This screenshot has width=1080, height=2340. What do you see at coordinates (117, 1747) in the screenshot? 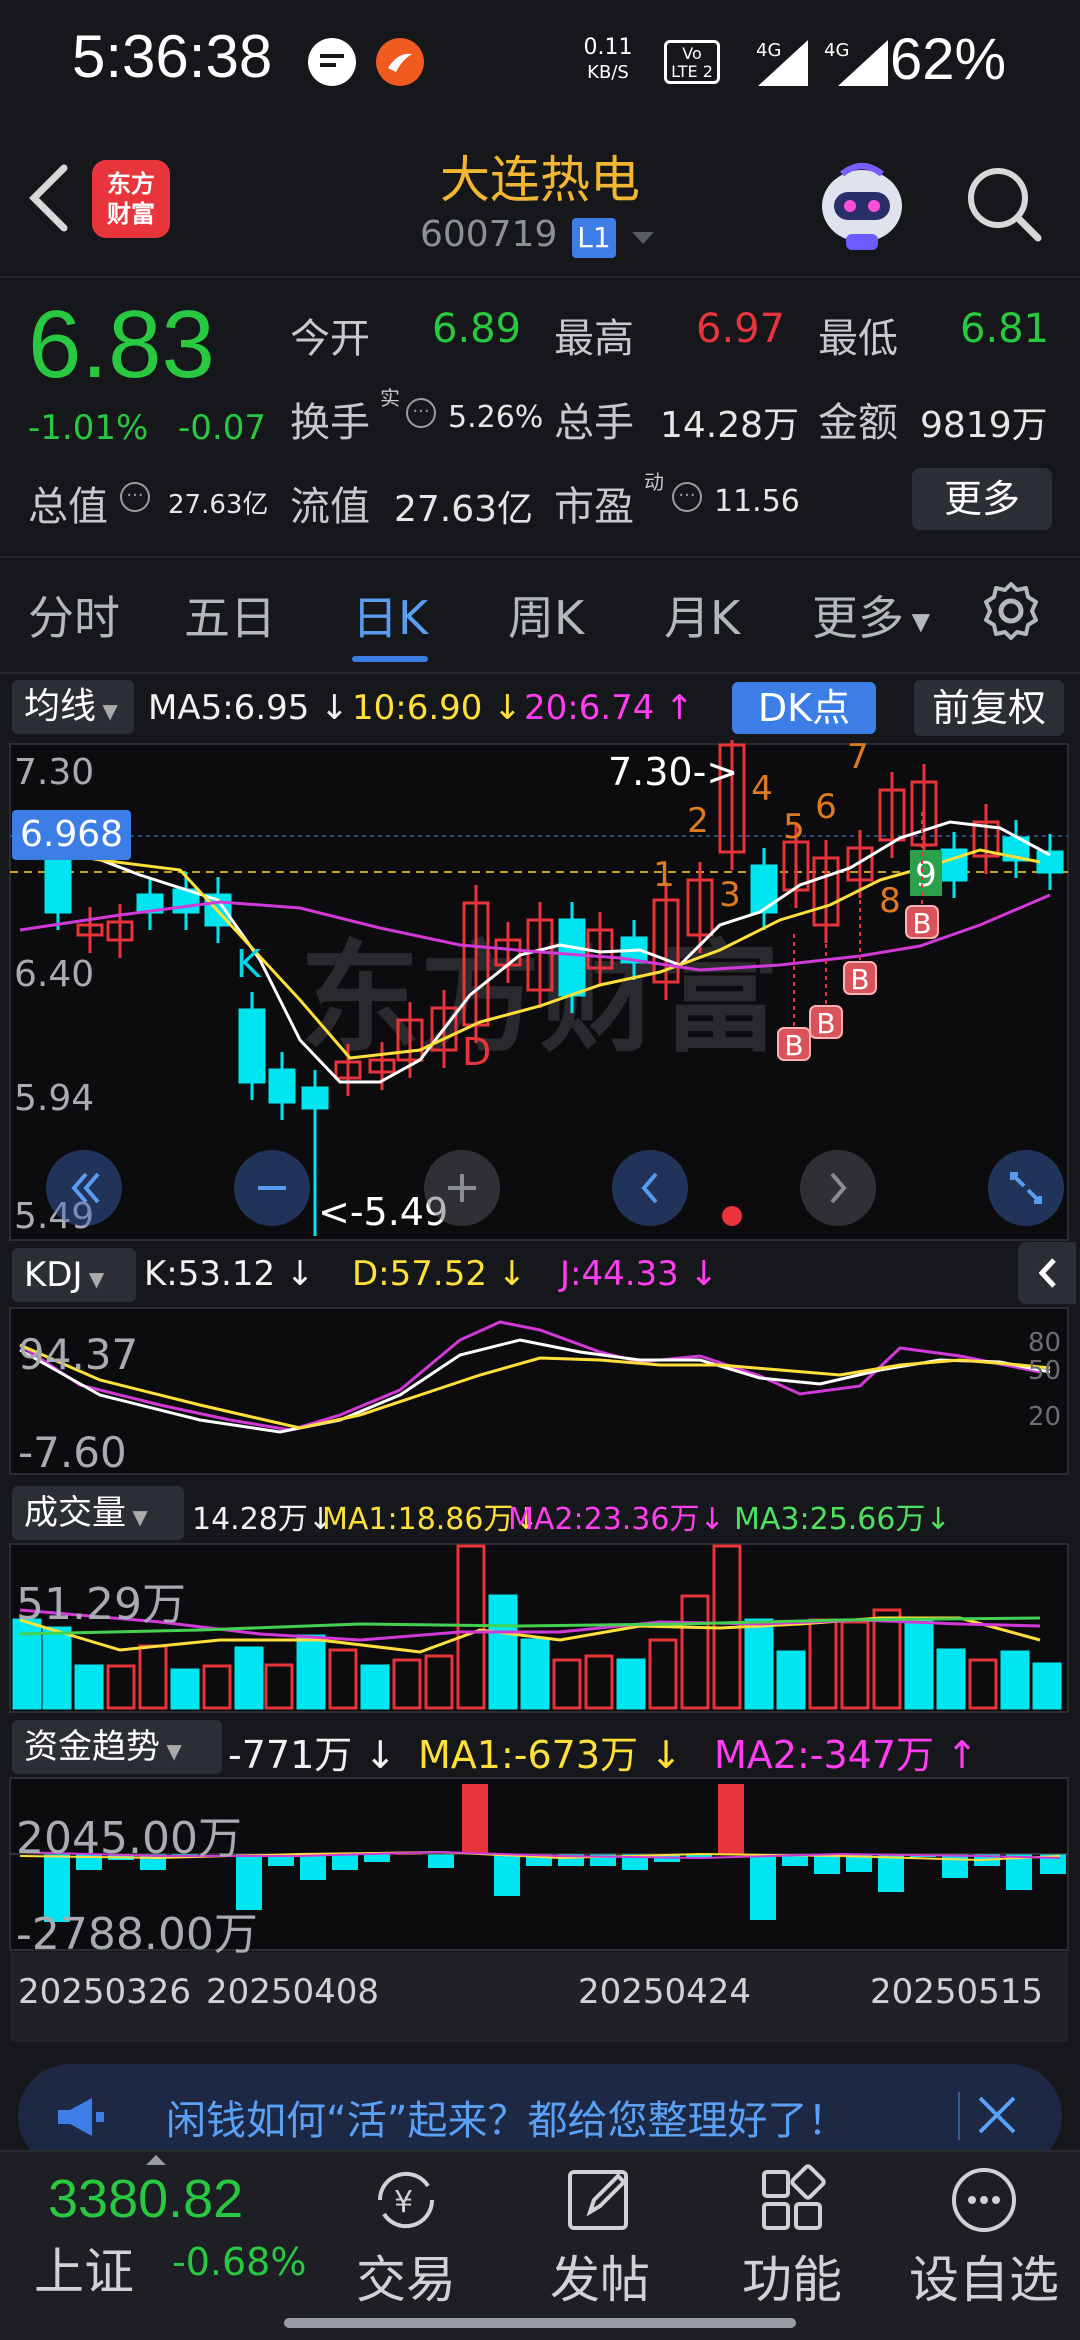
I see `fund-trend-selector: 资金趋势 ▼` at bounding box center [117, 1747].